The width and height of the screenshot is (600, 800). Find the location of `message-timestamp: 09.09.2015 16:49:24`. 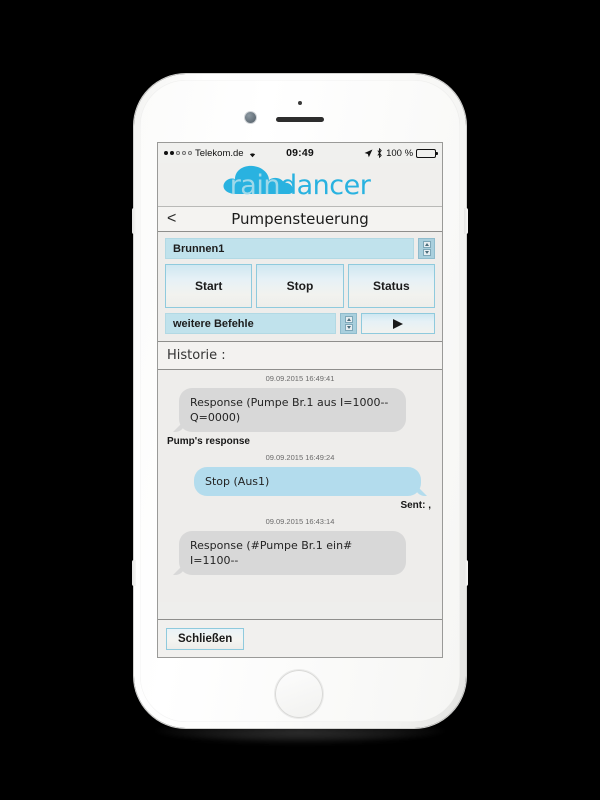

message-timestamp: 09.09.2015 16:49:24 is located at coordinates (300, 457).